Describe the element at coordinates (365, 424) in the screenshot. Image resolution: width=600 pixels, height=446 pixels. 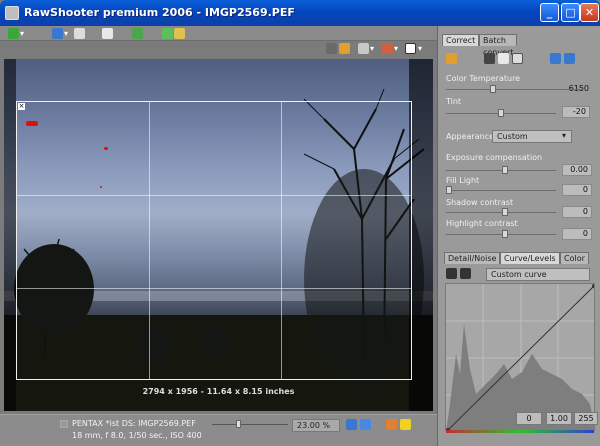
I see `rotate-left-icon` at that location.